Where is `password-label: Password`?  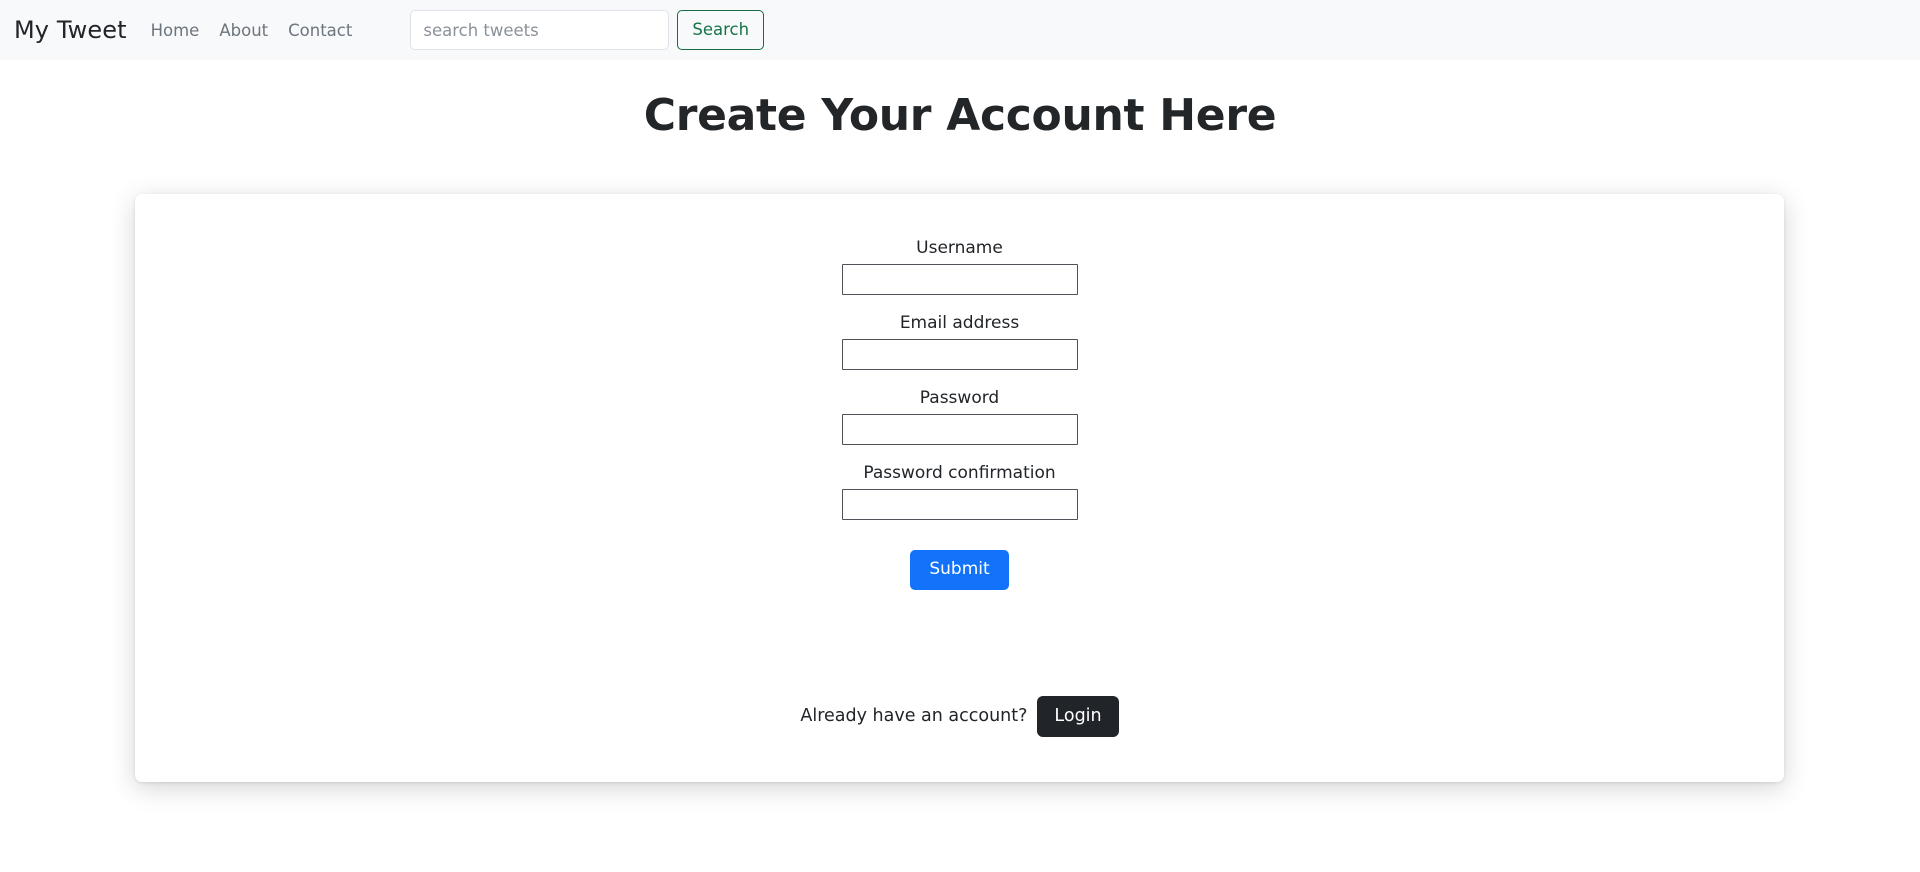 password-label: Password is located at coordinates (959, 398).